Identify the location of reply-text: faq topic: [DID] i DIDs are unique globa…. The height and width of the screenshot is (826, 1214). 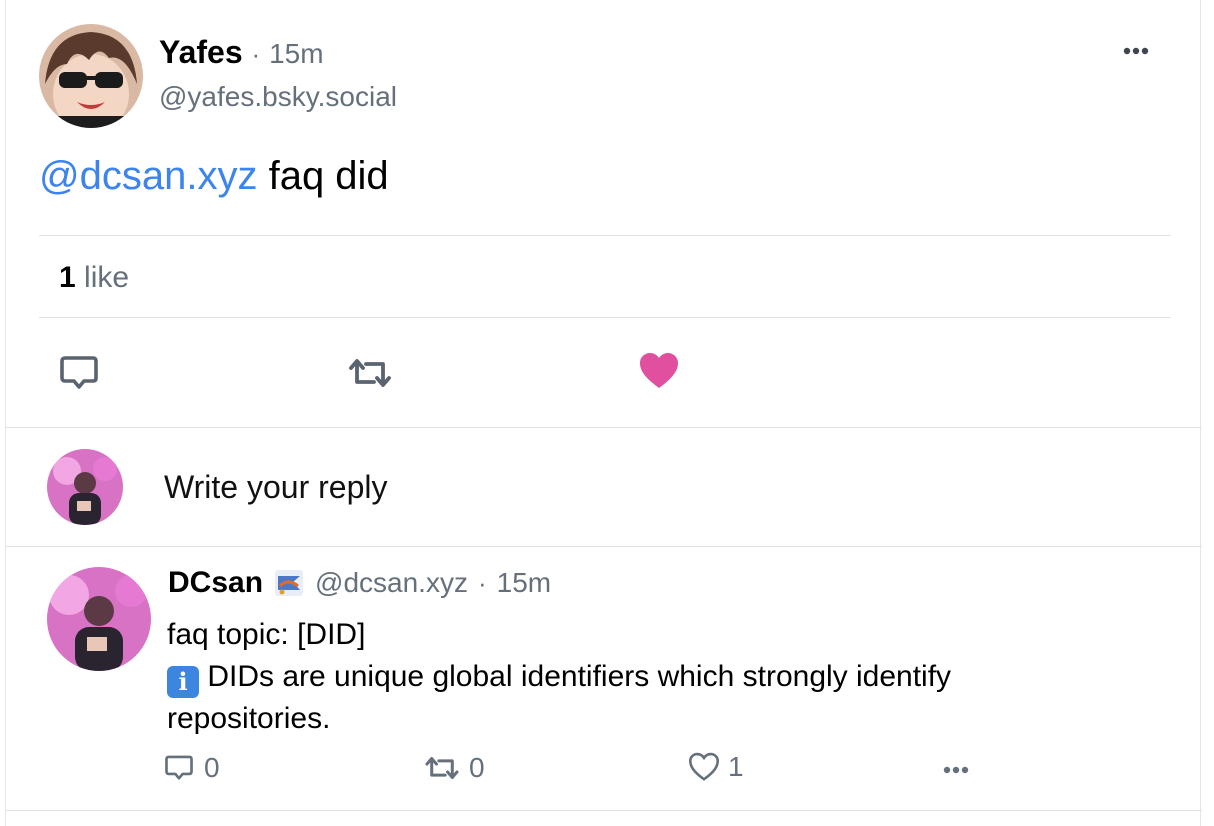
(667, 677).